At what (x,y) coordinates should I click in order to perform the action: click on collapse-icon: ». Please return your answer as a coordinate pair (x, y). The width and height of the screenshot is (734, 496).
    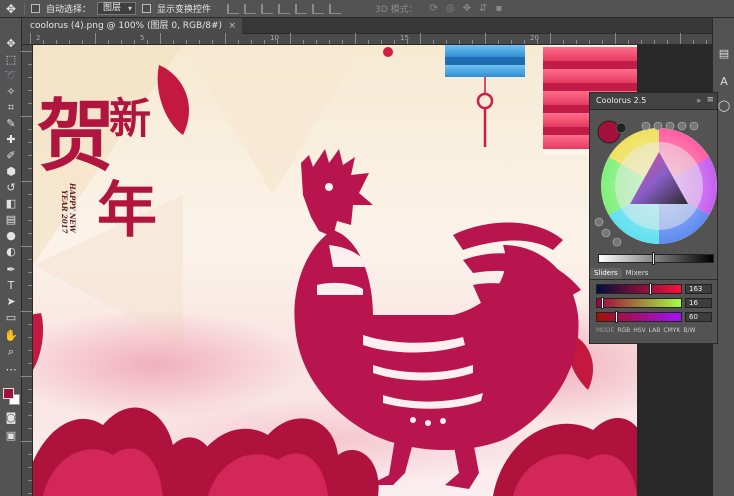
    Looking at the image, I should click on (698, 100).